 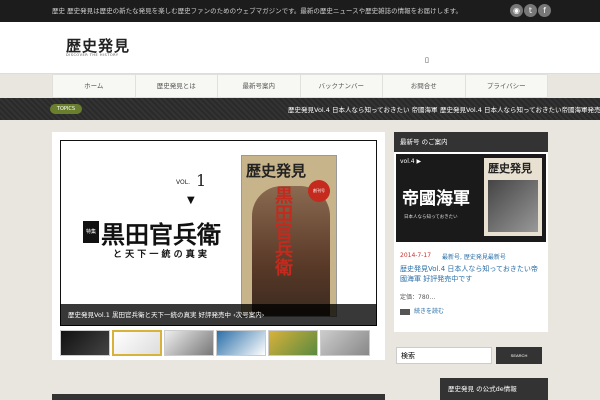 I want to click on nav-item-contact: お問合せ, so click(x=424, y=86).